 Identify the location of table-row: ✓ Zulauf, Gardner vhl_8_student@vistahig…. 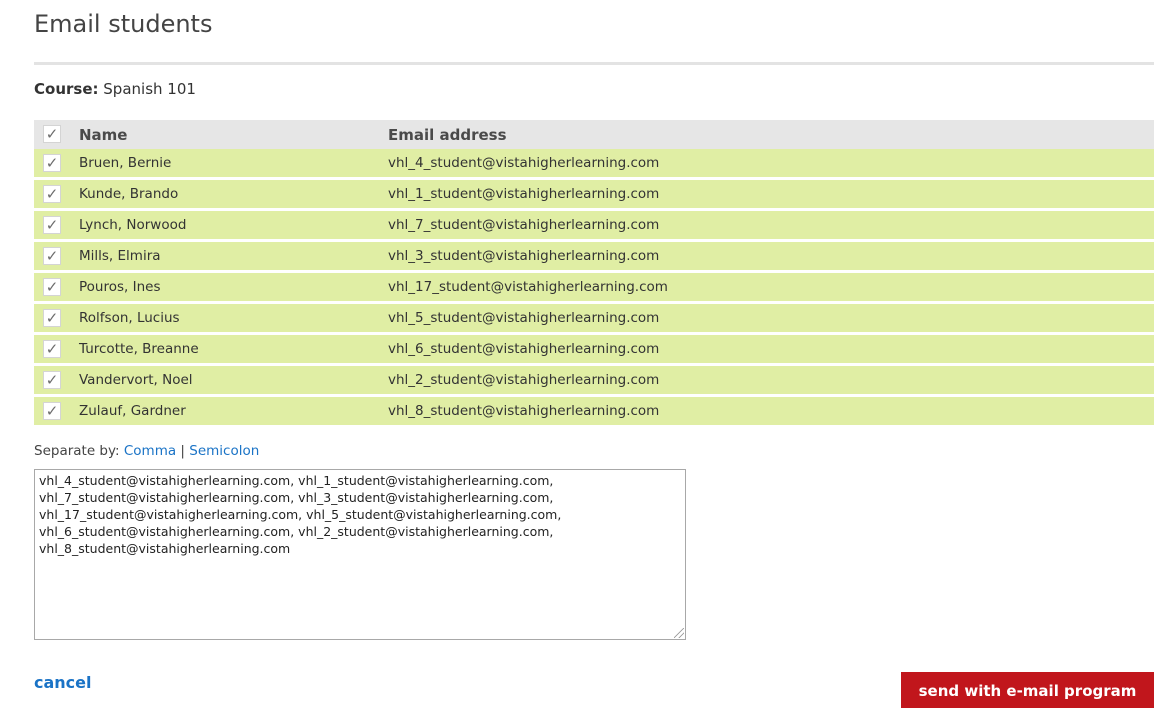
(594, 411).